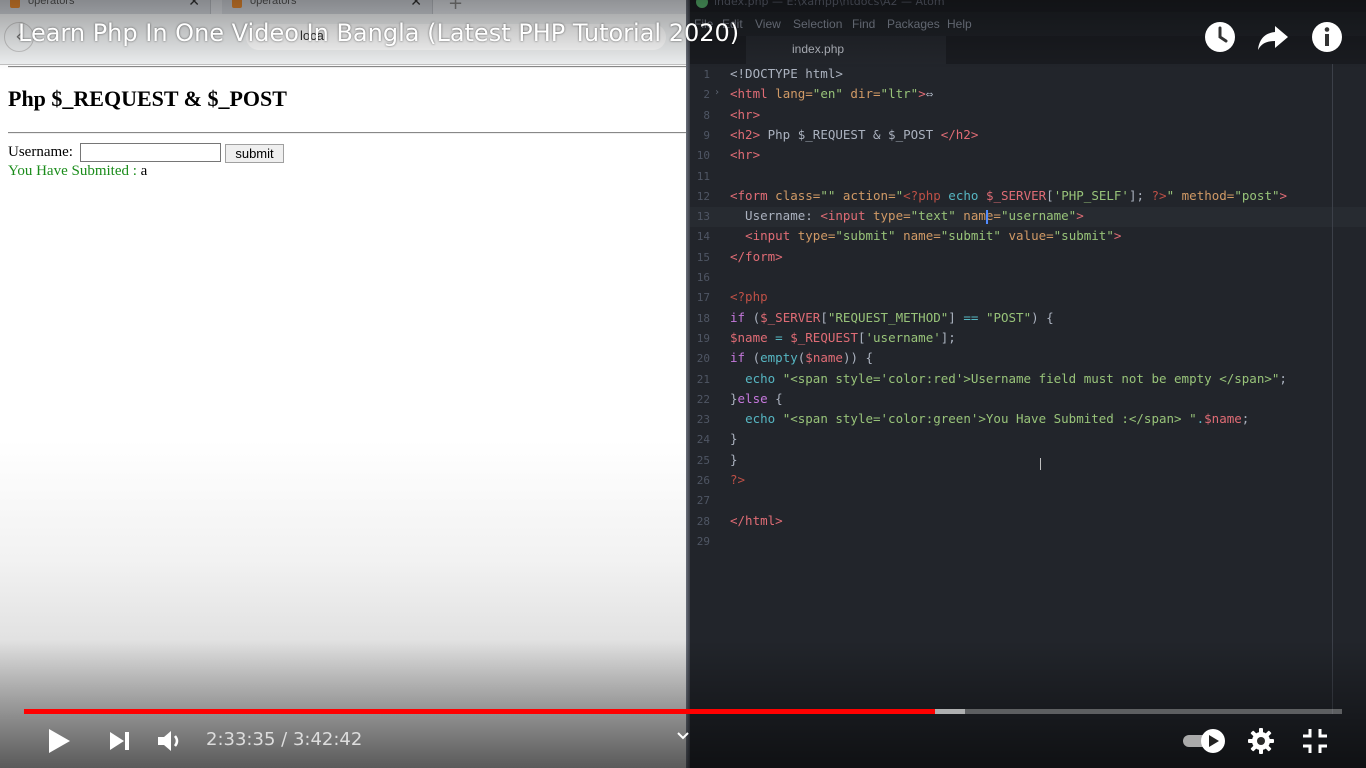 The height and width of the screenshot is (768, 1366). I want to click on play-icon, so click(59, 741).